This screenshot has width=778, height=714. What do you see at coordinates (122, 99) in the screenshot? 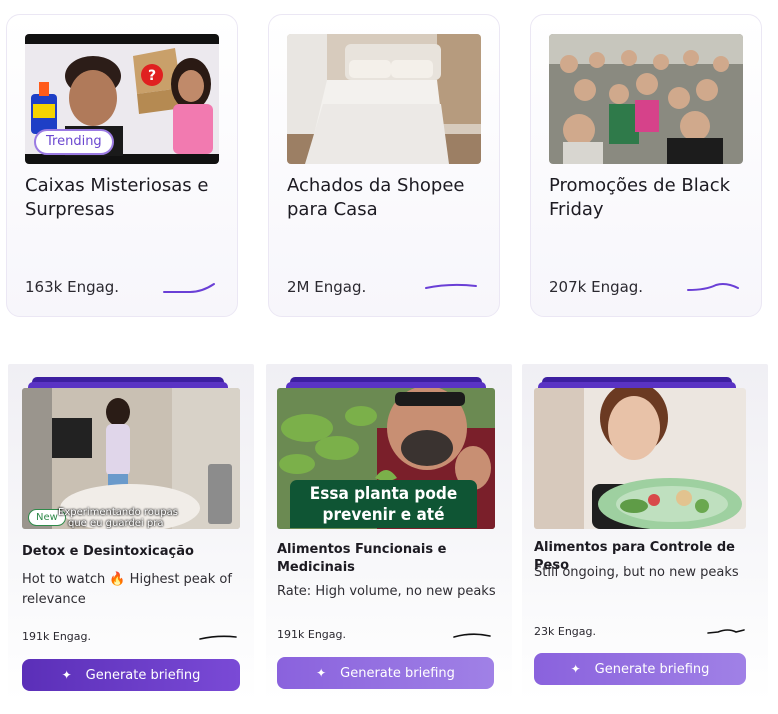
I see `trend-thumbnail: ? Trending` at bounding box center [122, 99].